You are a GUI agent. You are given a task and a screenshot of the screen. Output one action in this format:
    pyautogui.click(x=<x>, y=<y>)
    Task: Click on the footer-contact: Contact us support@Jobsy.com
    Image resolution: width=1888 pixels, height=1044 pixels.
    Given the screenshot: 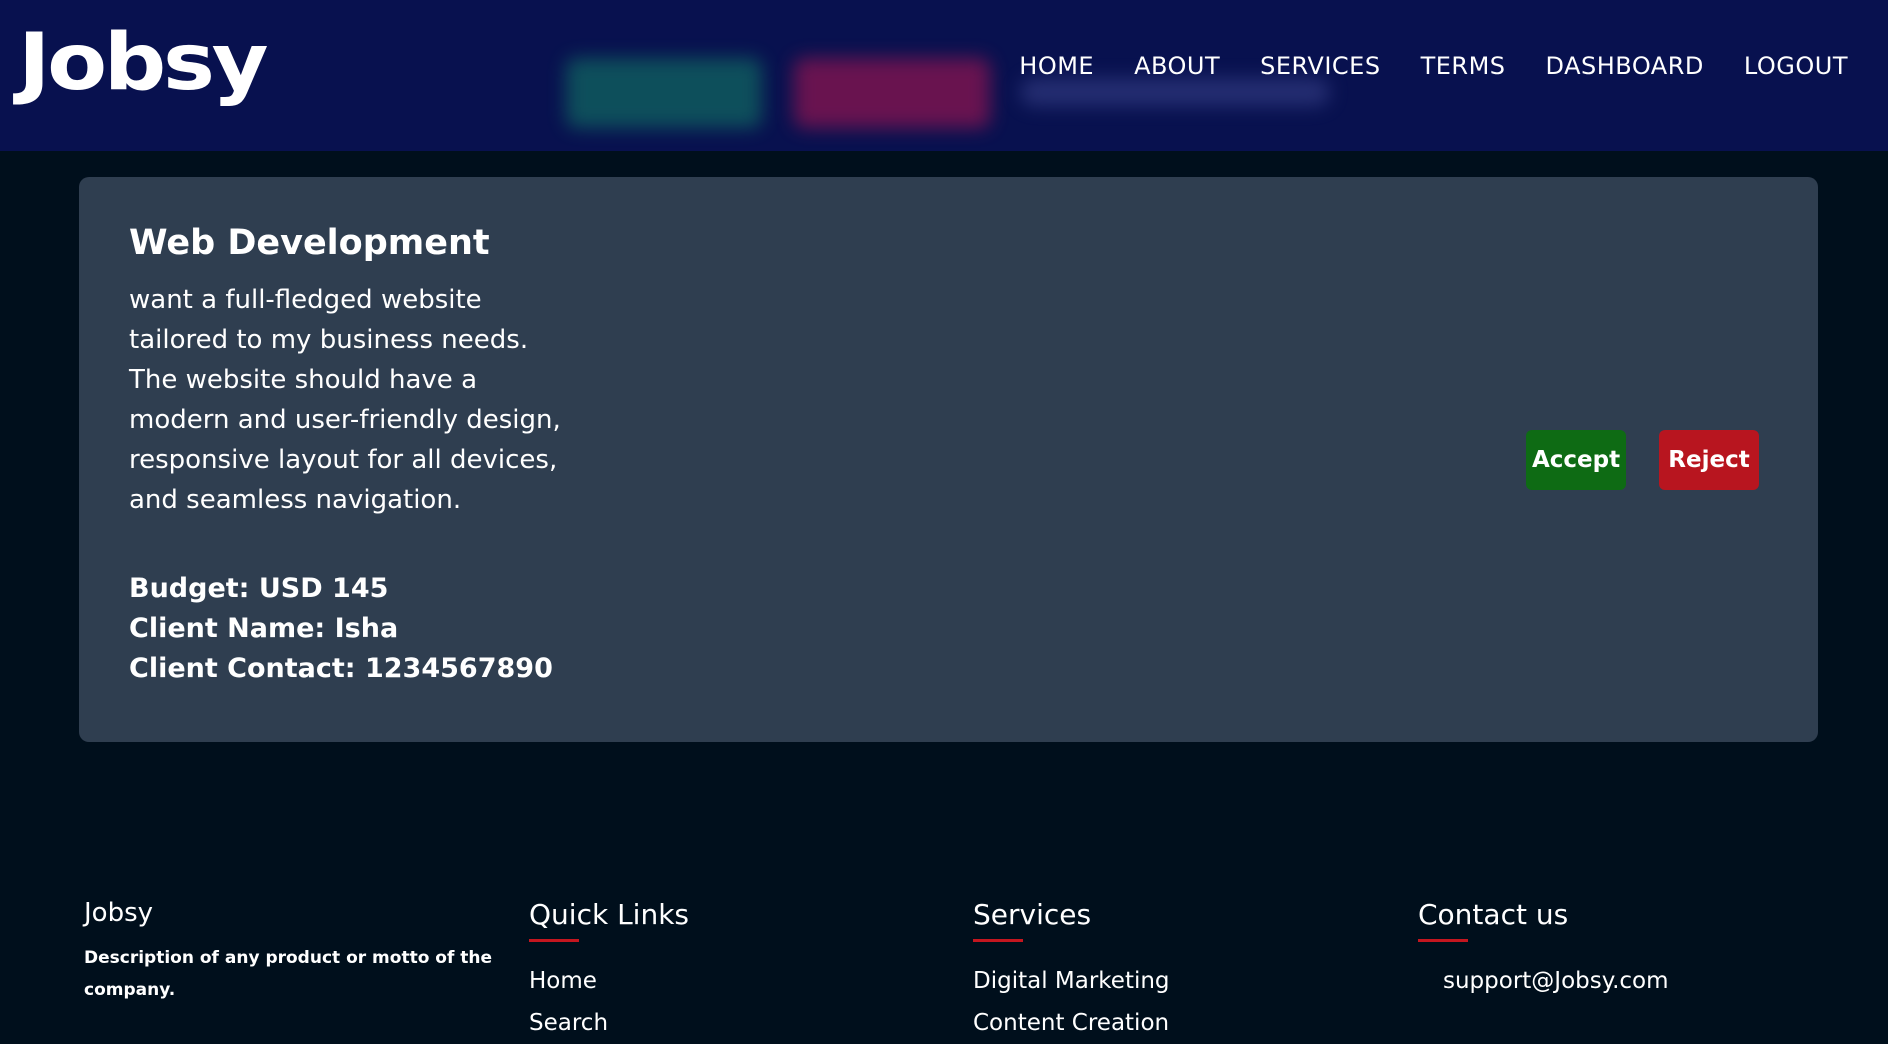 What is the action you would take?
    pyautogui.click(x=1543, y=950)
    